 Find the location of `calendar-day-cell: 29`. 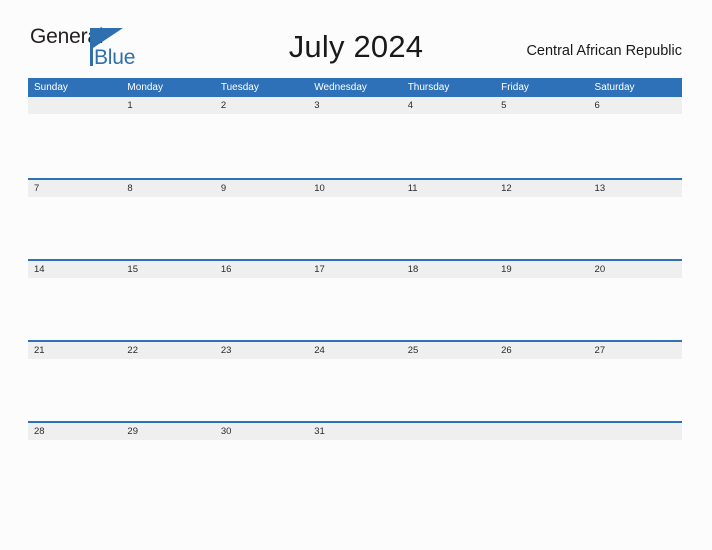

calendar-day-cell: 29 is located at coordinates (167, 431).